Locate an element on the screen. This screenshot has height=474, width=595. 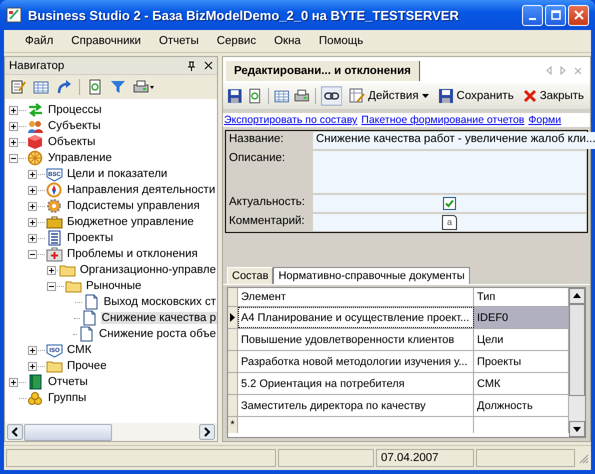
scroll-up-icon is located at coordinates (577, 296).